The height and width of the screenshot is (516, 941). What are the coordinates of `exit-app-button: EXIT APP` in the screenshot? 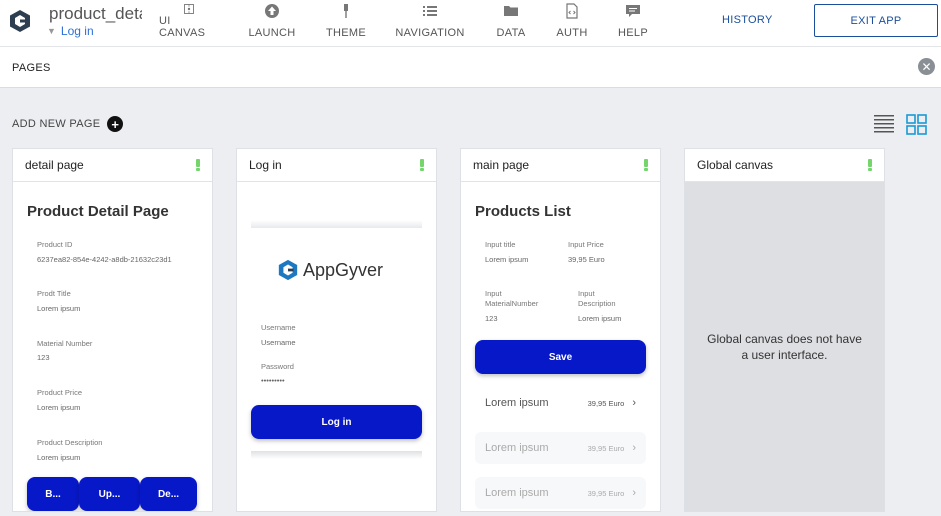 It's located at (876, 20).